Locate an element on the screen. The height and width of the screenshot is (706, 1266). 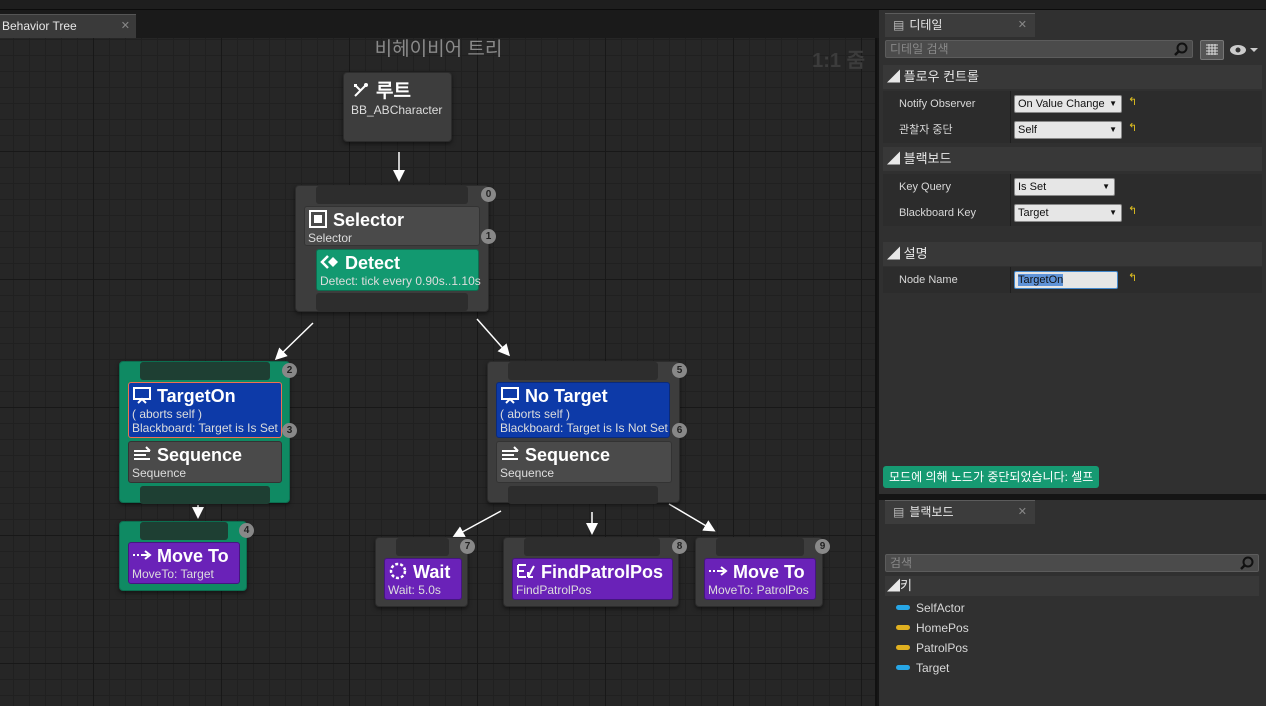
targeton-sequence-node: TargetOn ( aborts self ) Blackboard is located at coordinates (204, 432).